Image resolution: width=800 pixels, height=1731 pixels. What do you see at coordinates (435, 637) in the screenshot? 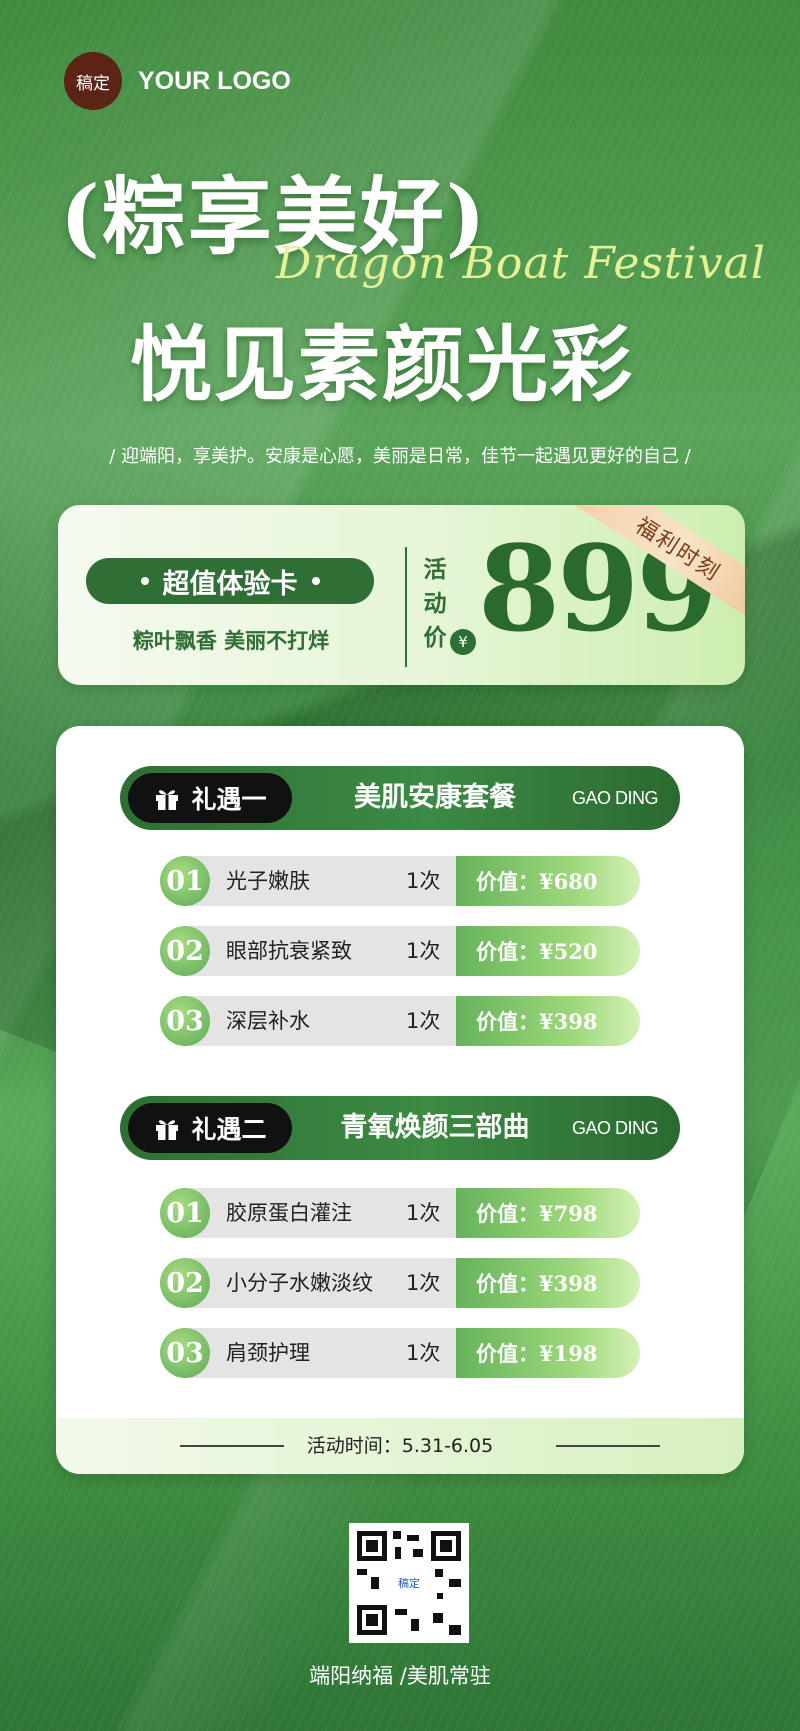
I see `price-label-char: 价` at bounding box center [435, 637].